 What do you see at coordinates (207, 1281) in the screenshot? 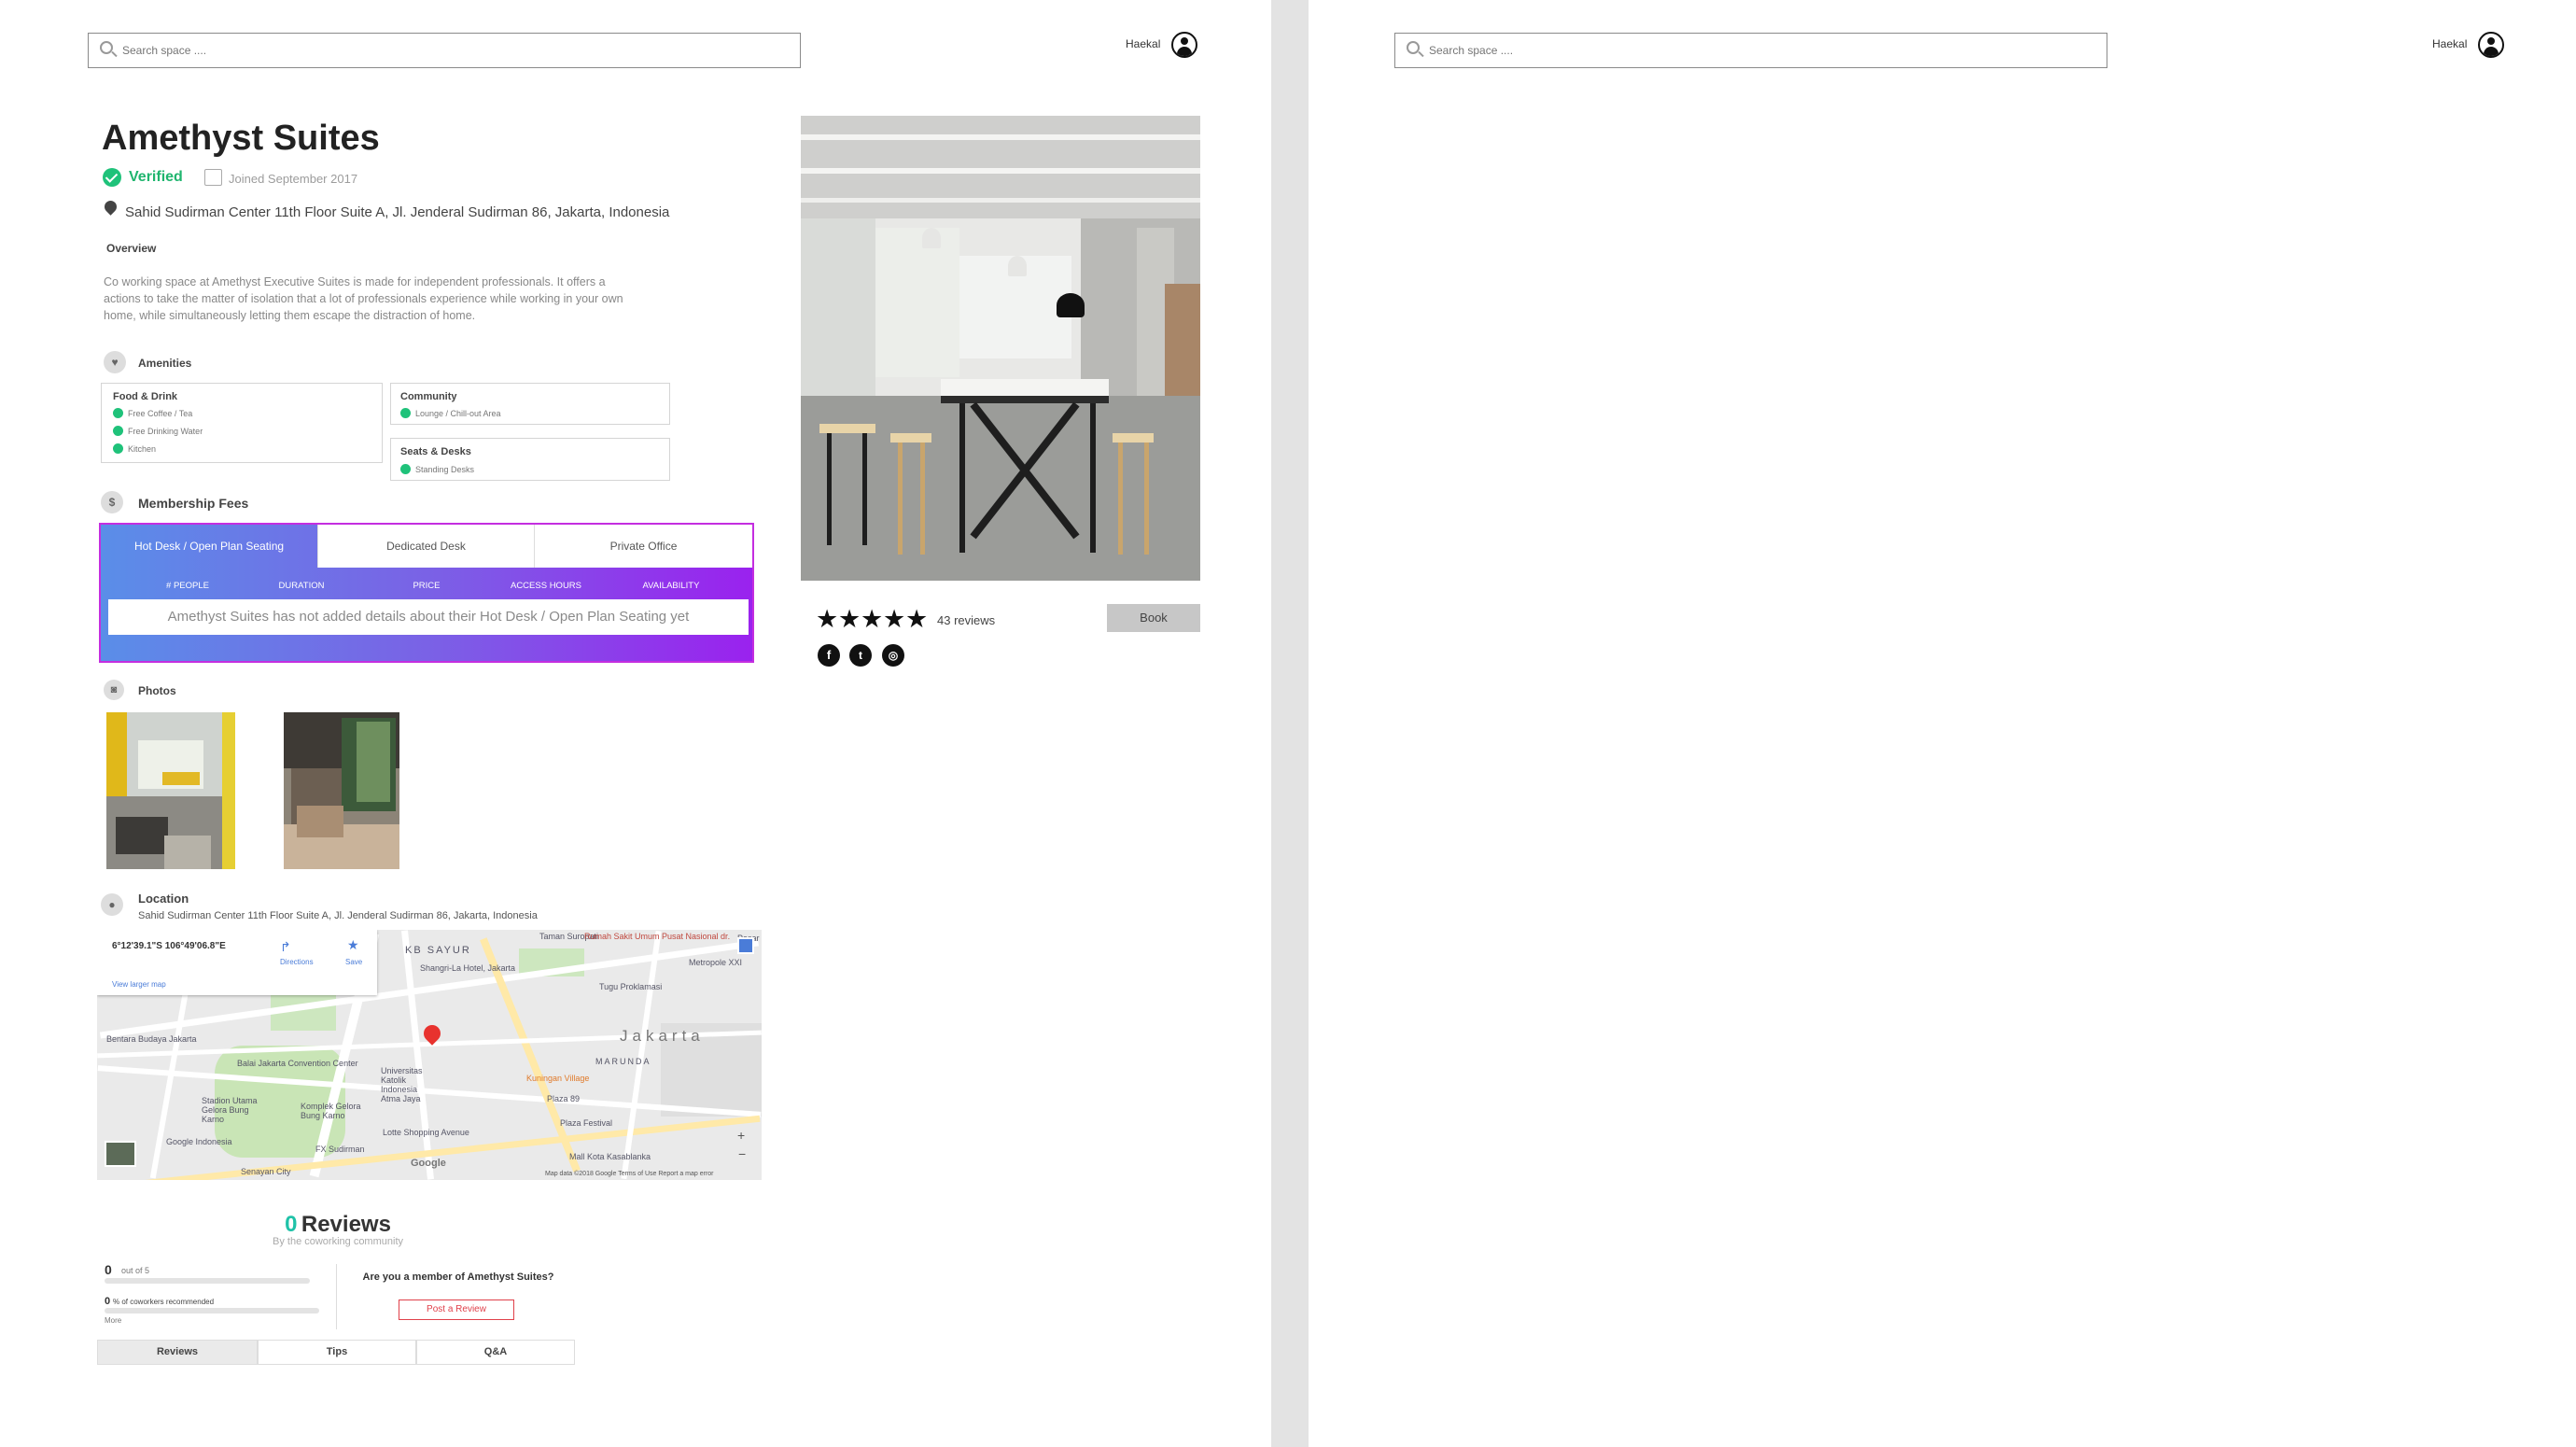
I see `score-bar` at bounding box center [207, 1281].